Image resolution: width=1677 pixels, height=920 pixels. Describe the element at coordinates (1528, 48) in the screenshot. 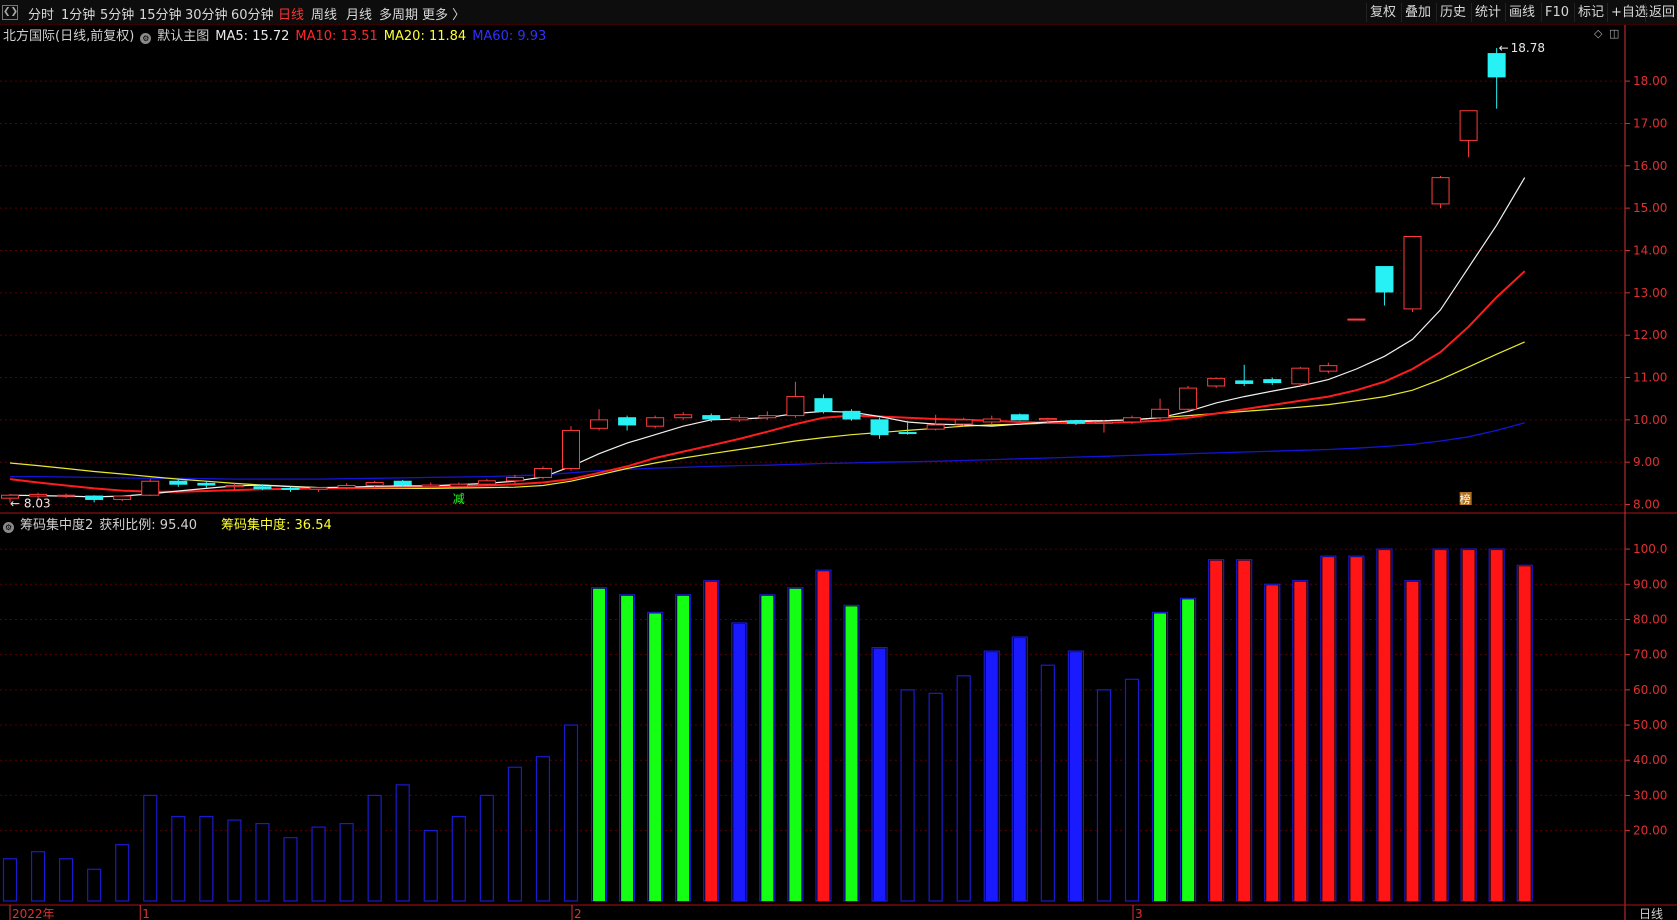

I see `high-price-label: 18.78` at that location.